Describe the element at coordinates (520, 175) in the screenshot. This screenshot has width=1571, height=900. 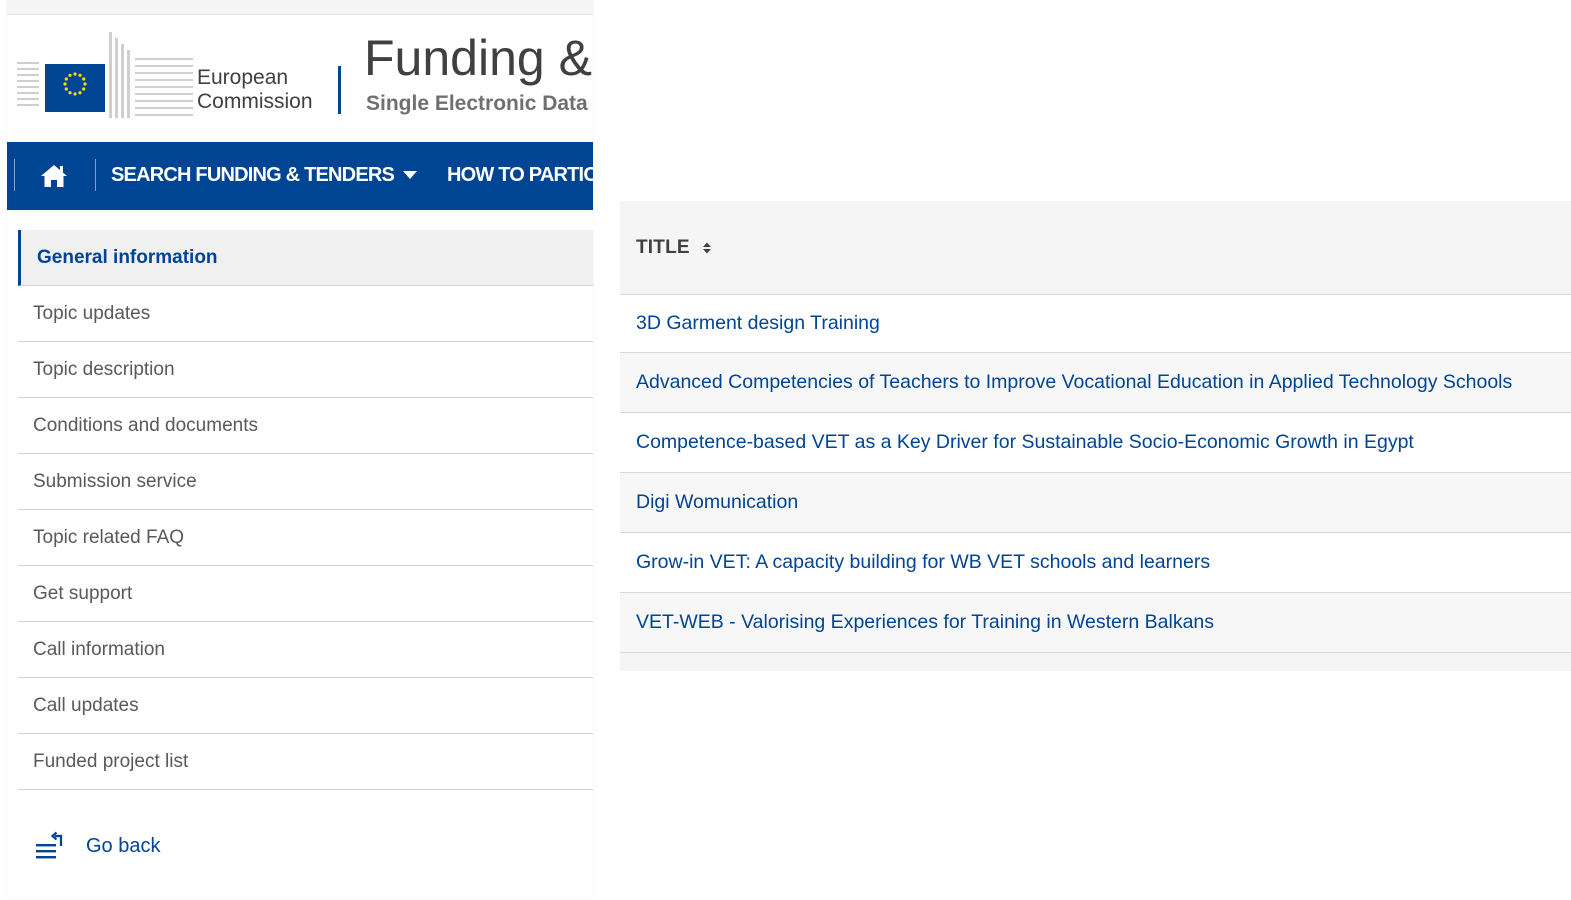
I see `nav-how-to-participate: HOW TO PARTIC` at that location.